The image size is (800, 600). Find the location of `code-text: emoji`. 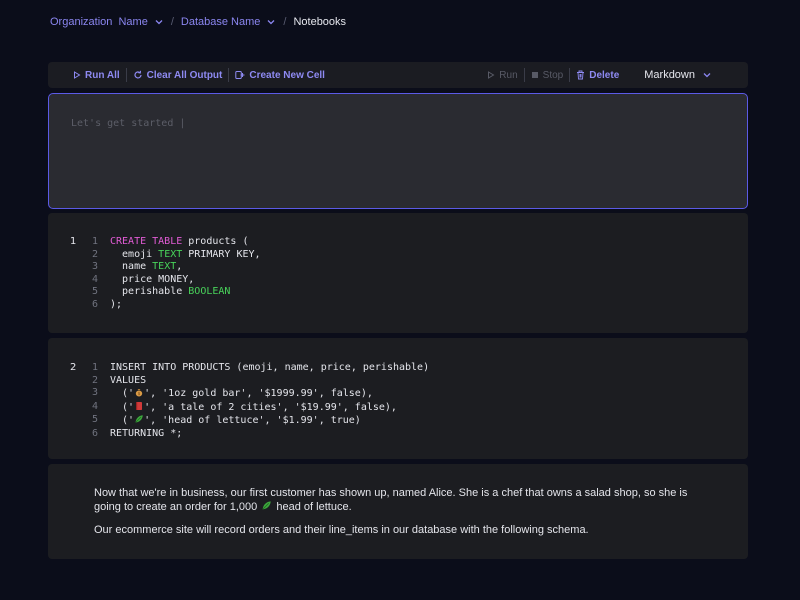

code-text: emoji is located at coordinates (134, 254).